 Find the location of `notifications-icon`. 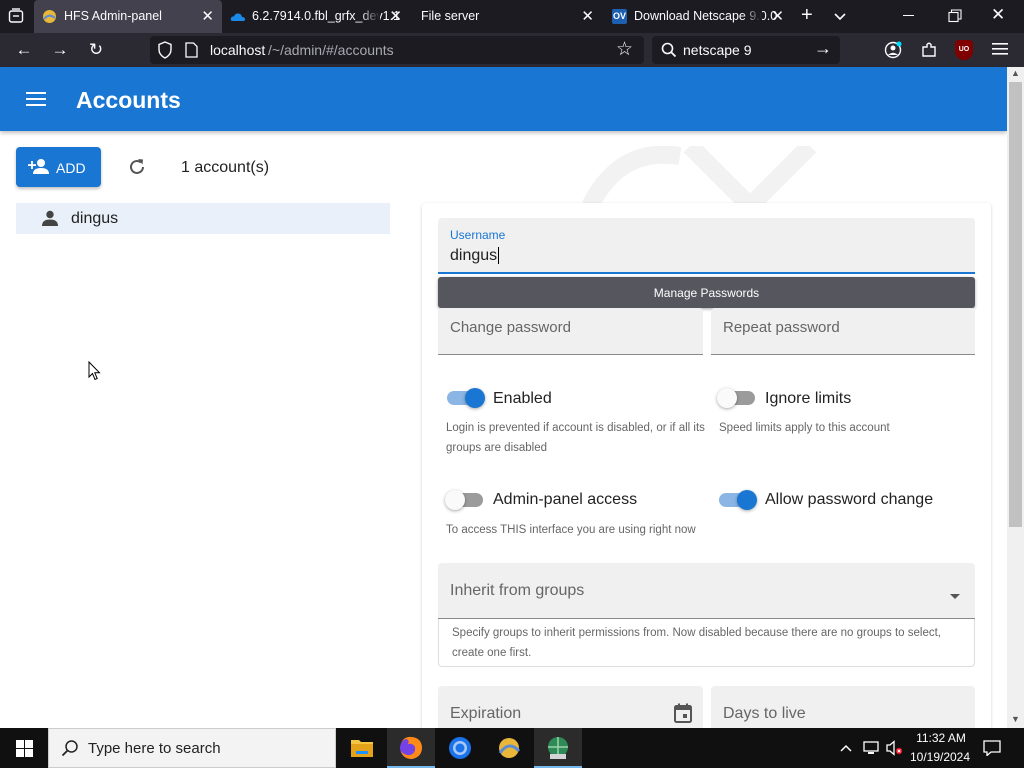

notifications-icon is located at coordinates (992, 750).